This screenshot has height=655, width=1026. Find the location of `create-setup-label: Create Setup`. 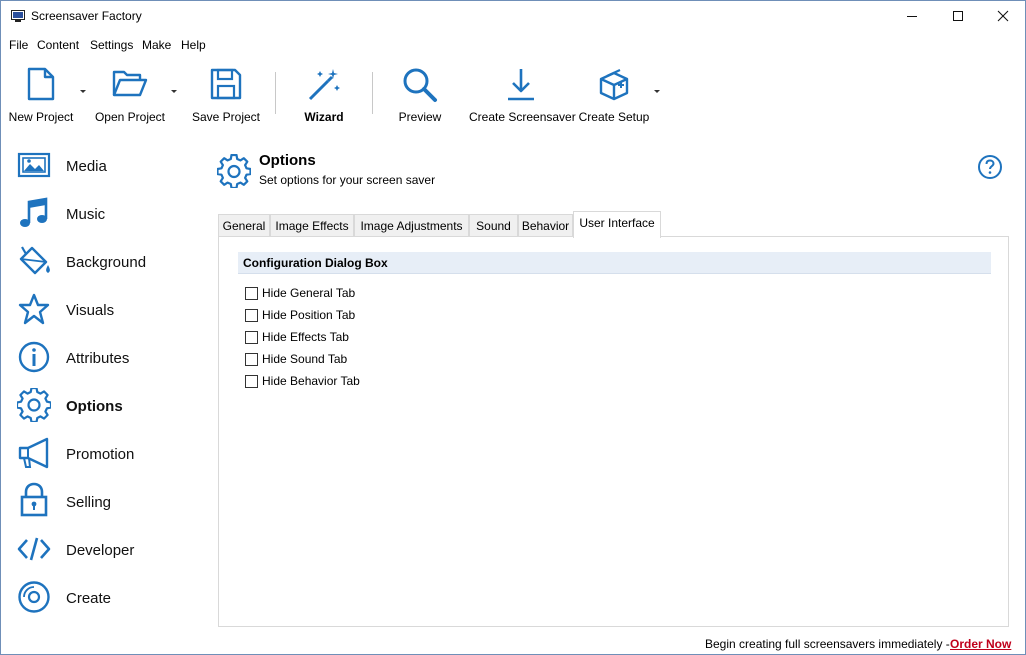

create-setup-label: Create Setup is located at coordinates (614, 117).